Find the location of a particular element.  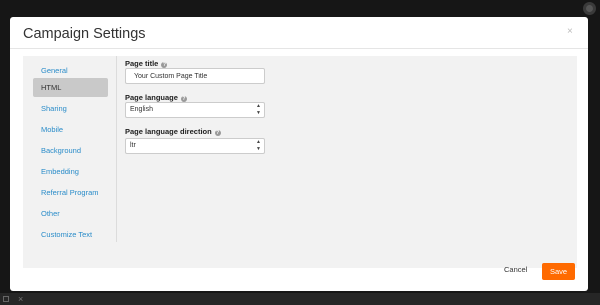

checkbox-icon is located at coordinates (6, 299).